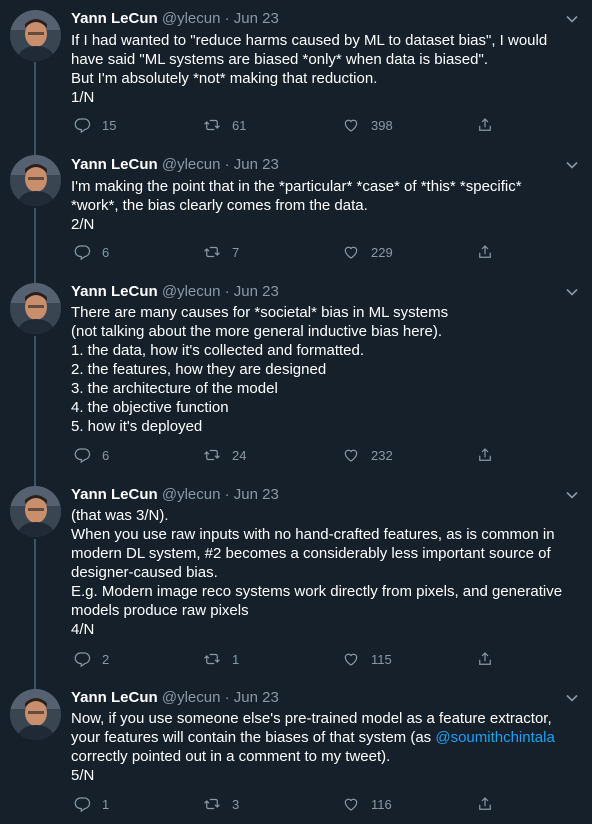  I want to click on like-button: 398, so click(367, 125).